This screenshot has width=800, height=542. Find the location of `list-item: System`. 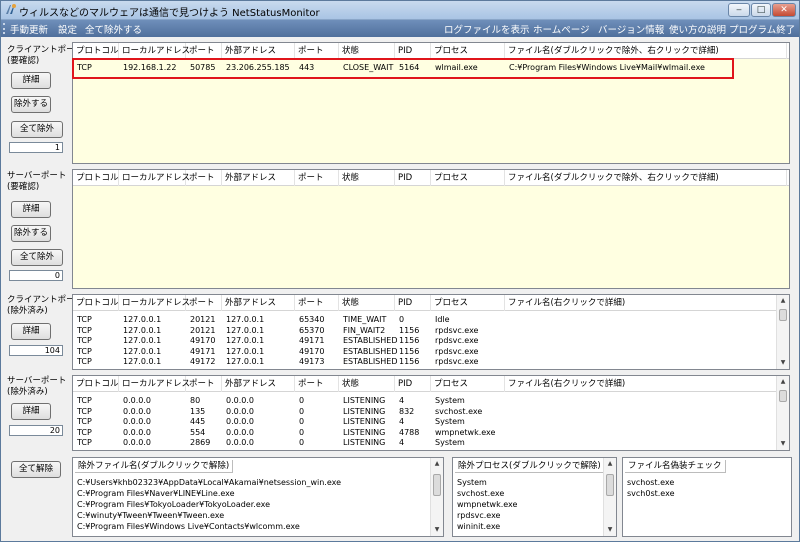

list-item: System is located at coordinates (472, 483).